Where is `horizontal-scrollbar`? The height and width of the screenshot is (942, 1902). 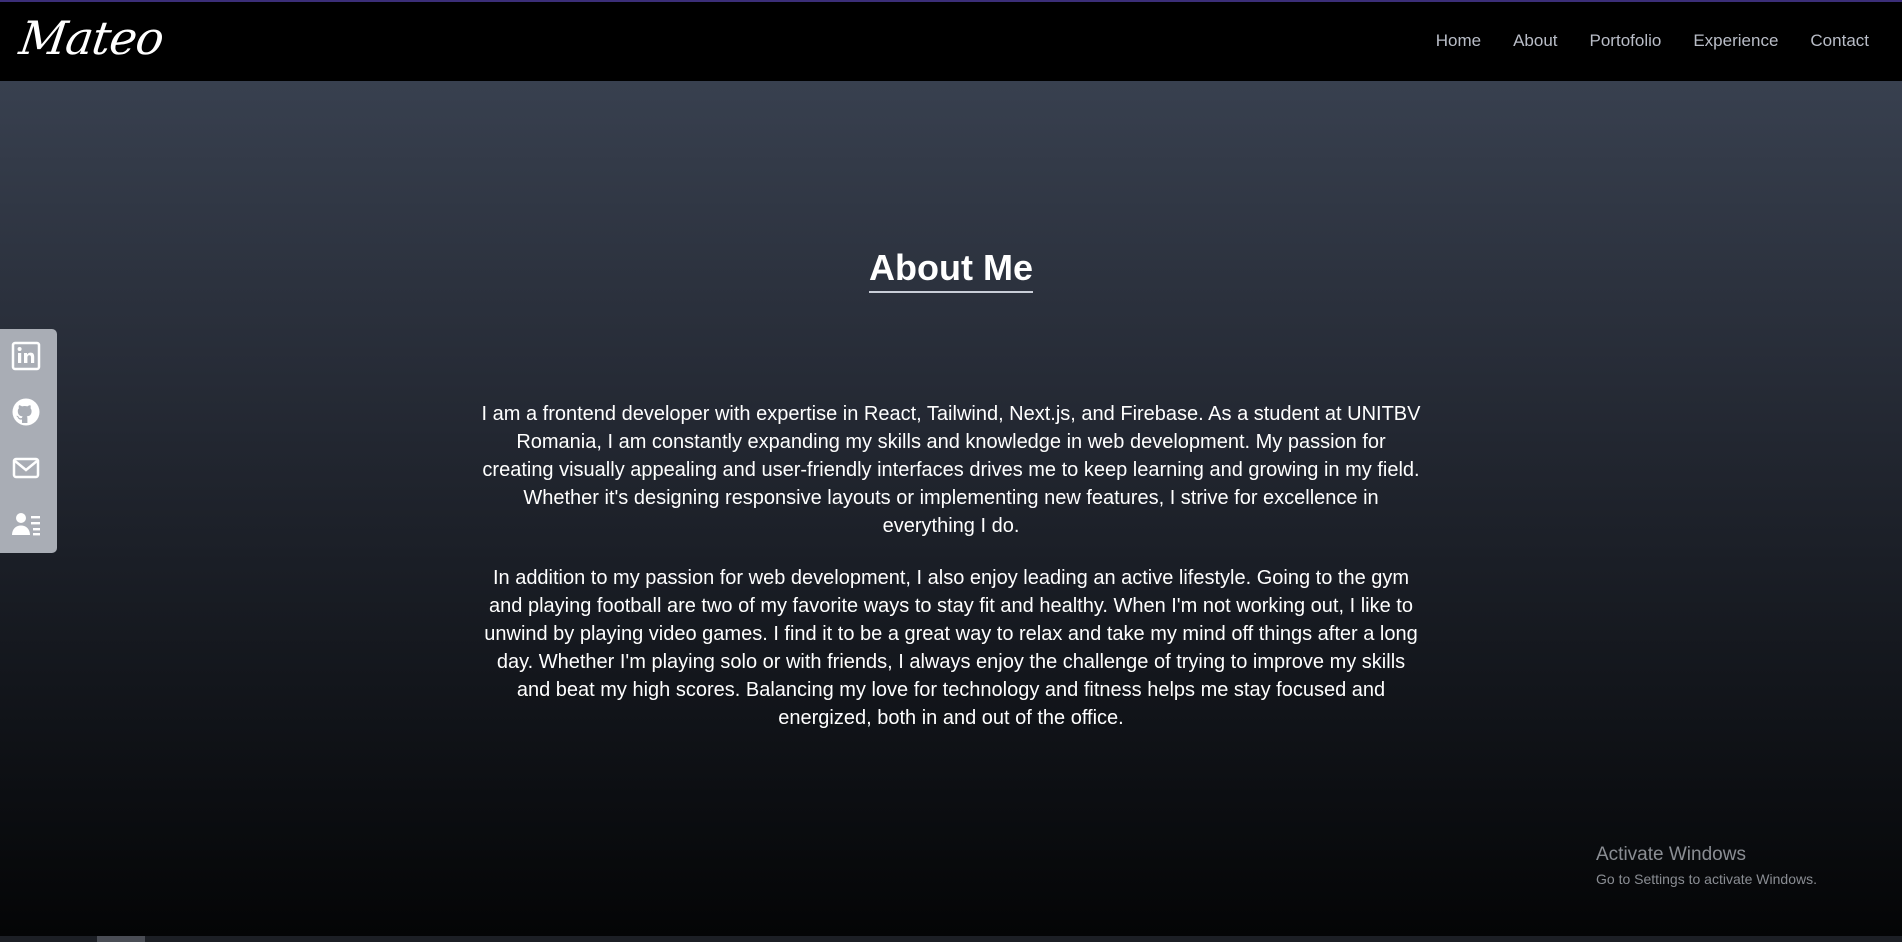
horizontal-scrollbar is located at coordinates (951, 939).